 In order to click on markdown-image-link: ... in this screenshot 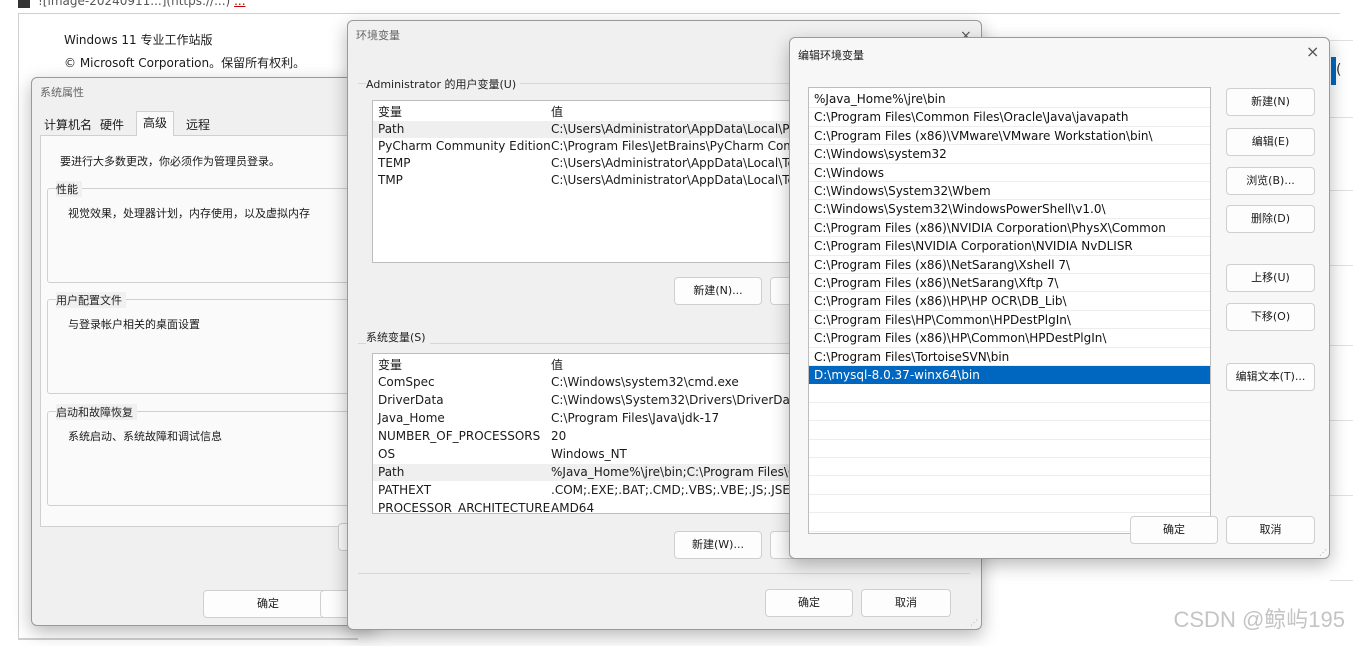, I will do `click(239, 4)`.